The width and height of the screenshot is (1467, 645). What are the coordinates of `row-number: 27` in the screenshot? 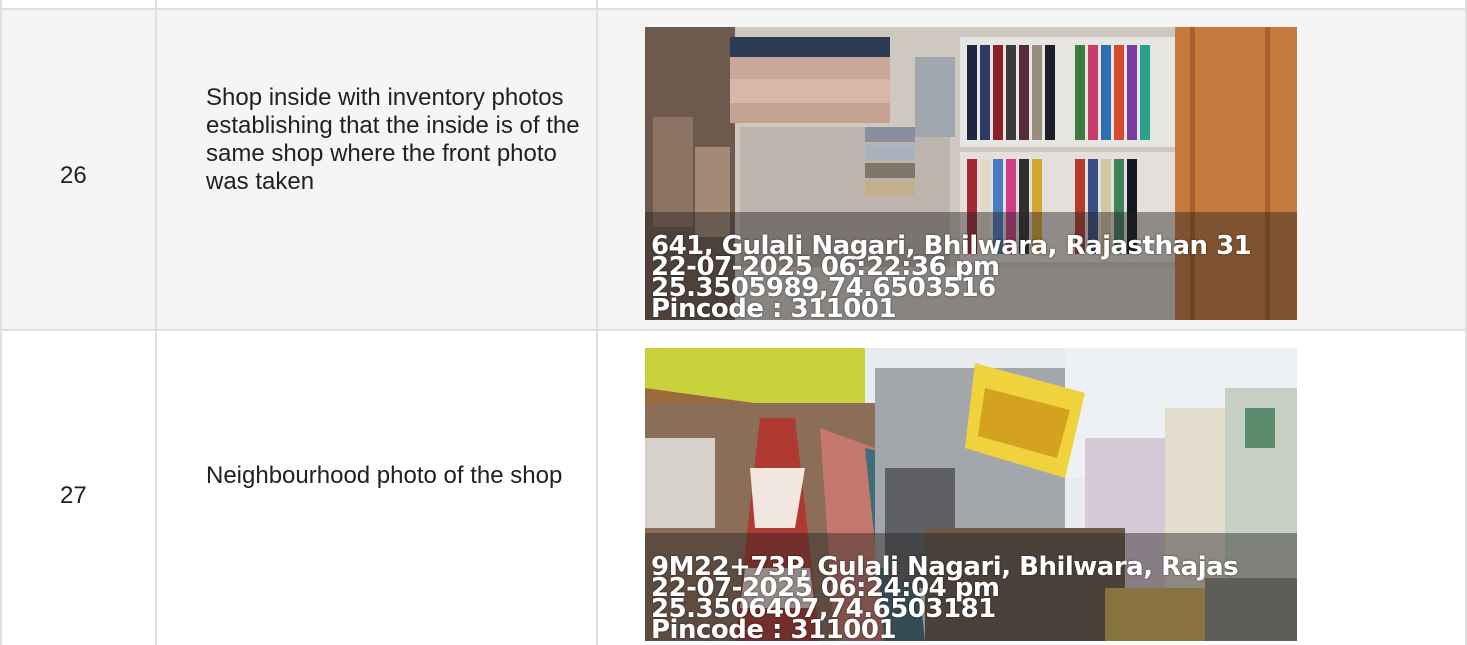 It's located at (73, 495).